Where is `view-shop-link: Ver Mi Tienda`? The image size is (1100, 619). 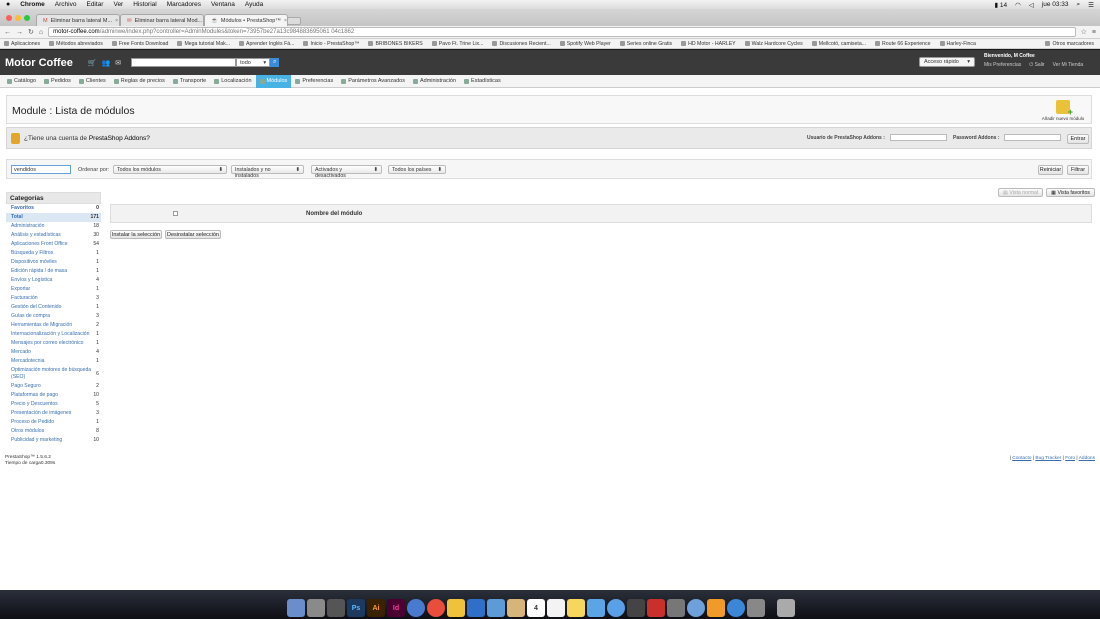 view-shop-link: Ver Mi Tienda is located at coordinates (1068, 65).